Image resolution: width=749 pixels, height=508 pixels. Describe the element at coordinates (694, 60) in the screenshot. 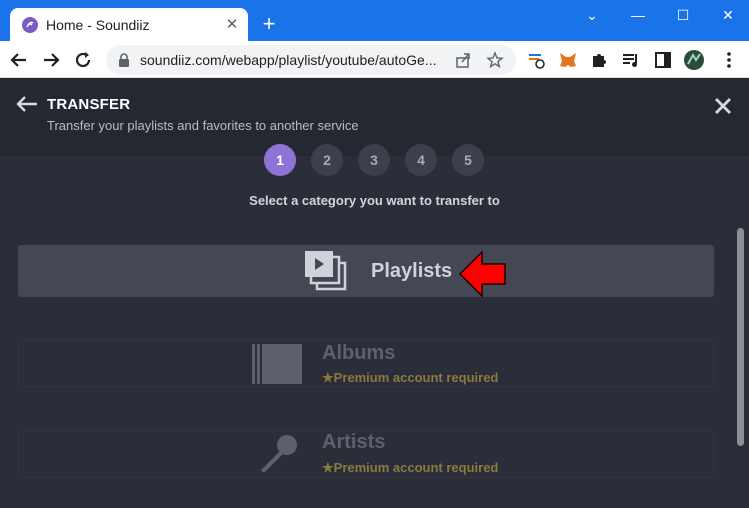

I see `profile-avatar` at that location.